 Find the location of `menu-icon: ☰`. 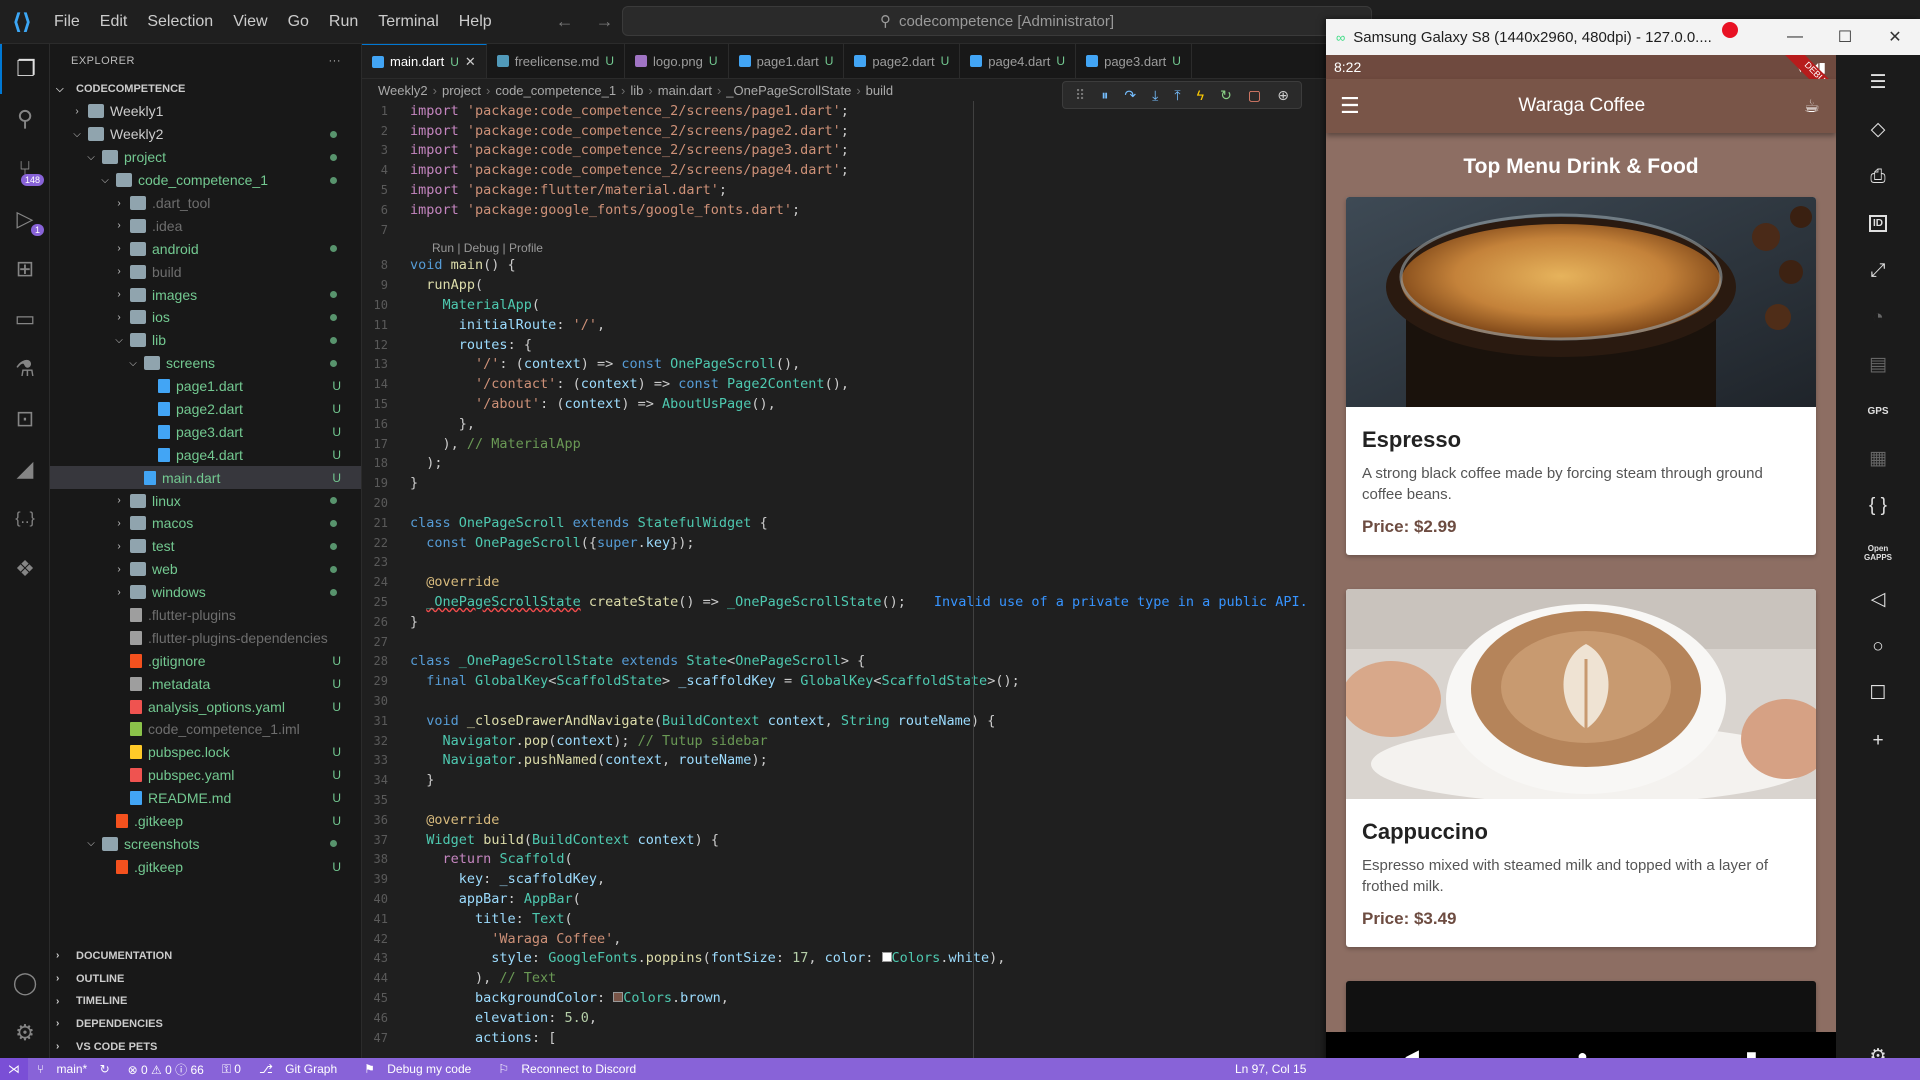

menu-icon: ☰ is located at coordinates (1878, 82).